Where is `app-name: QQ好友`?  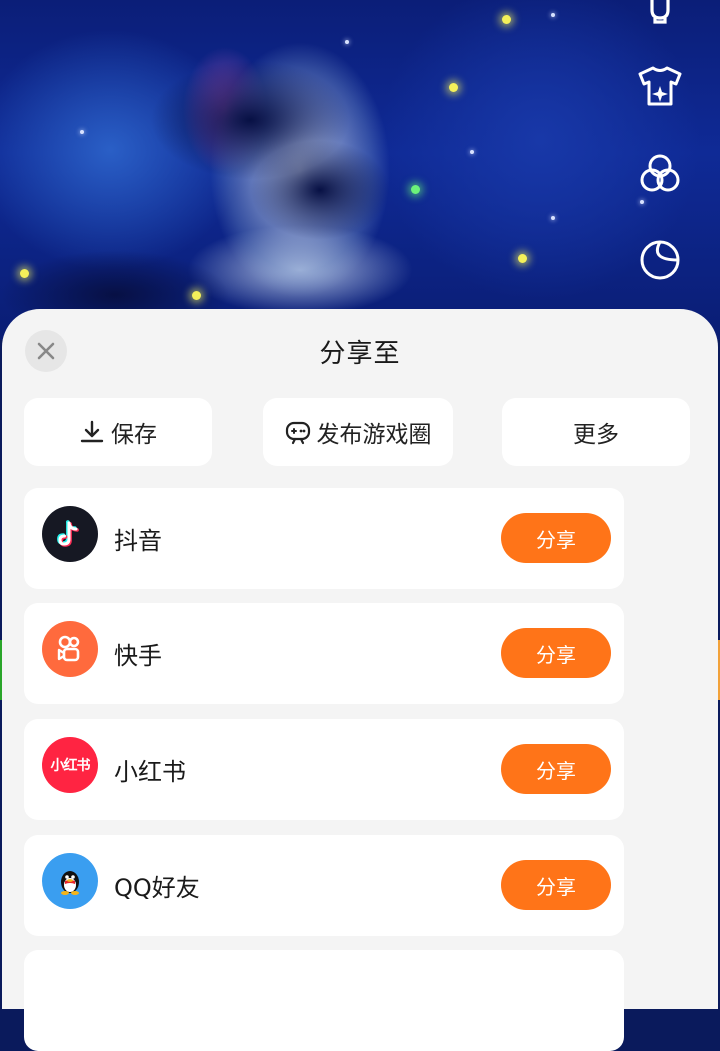
app-name: QQ好友 is located at coordinates (157, 888).